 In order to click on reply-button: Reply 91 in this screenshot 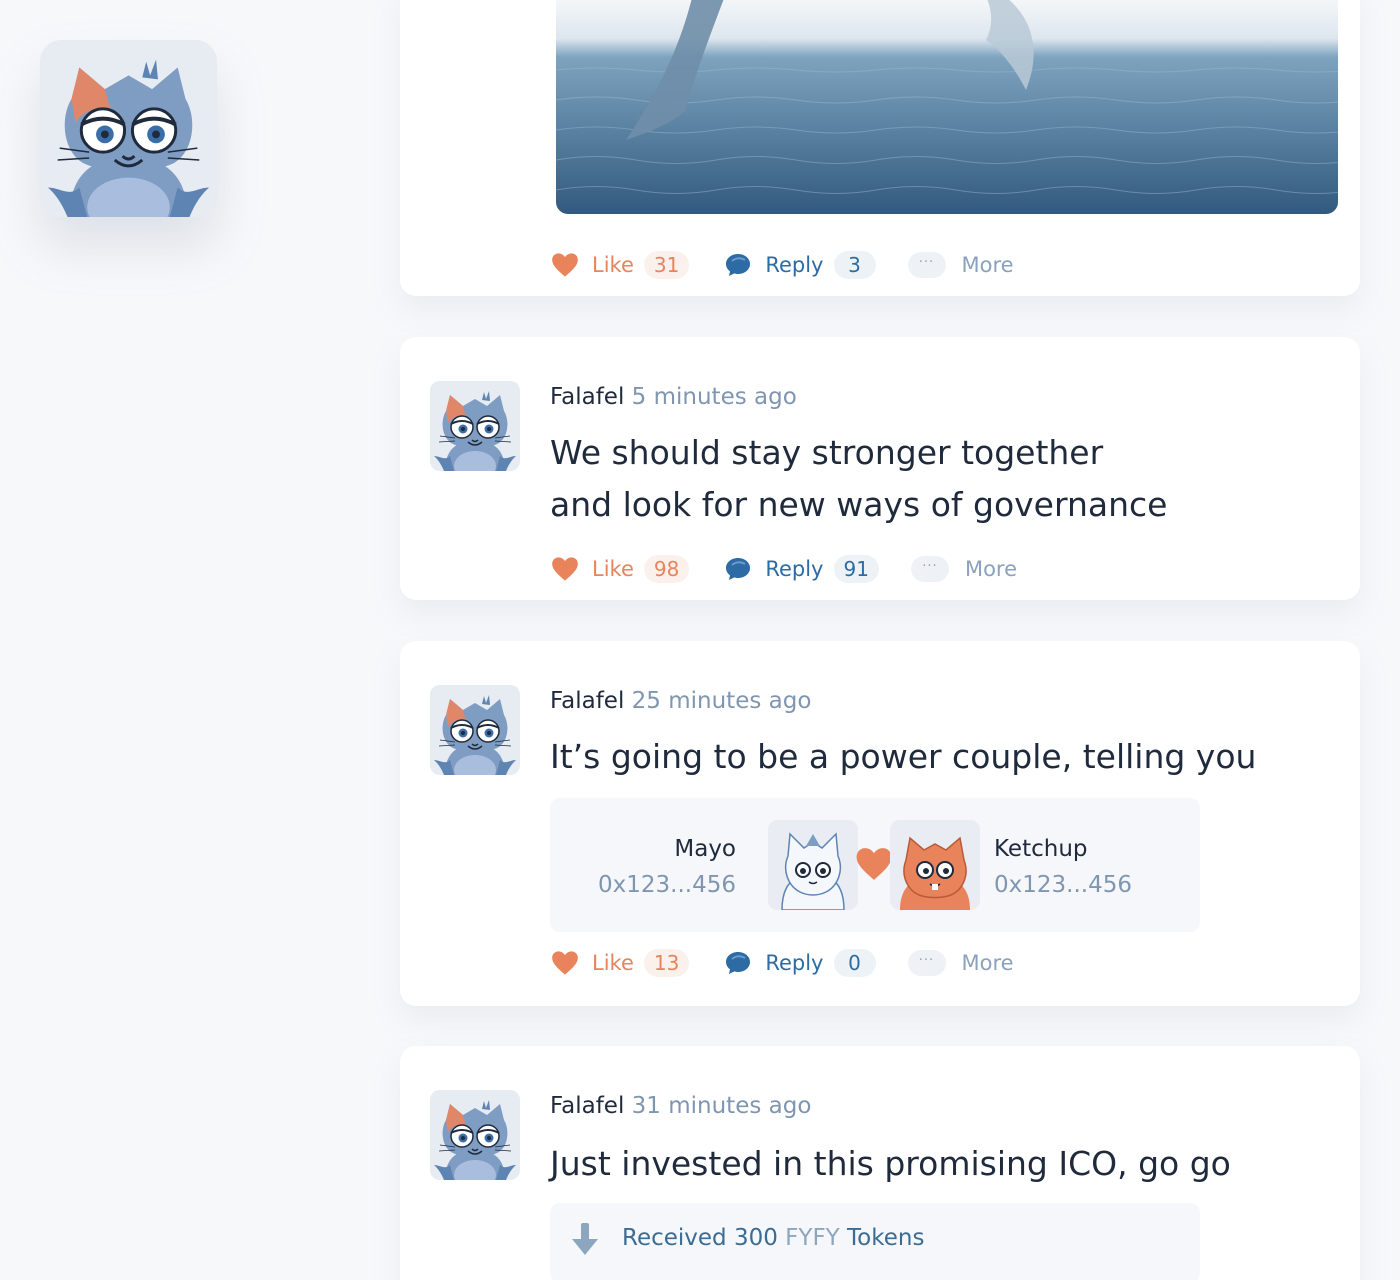, I will do `click(801, 569)`.